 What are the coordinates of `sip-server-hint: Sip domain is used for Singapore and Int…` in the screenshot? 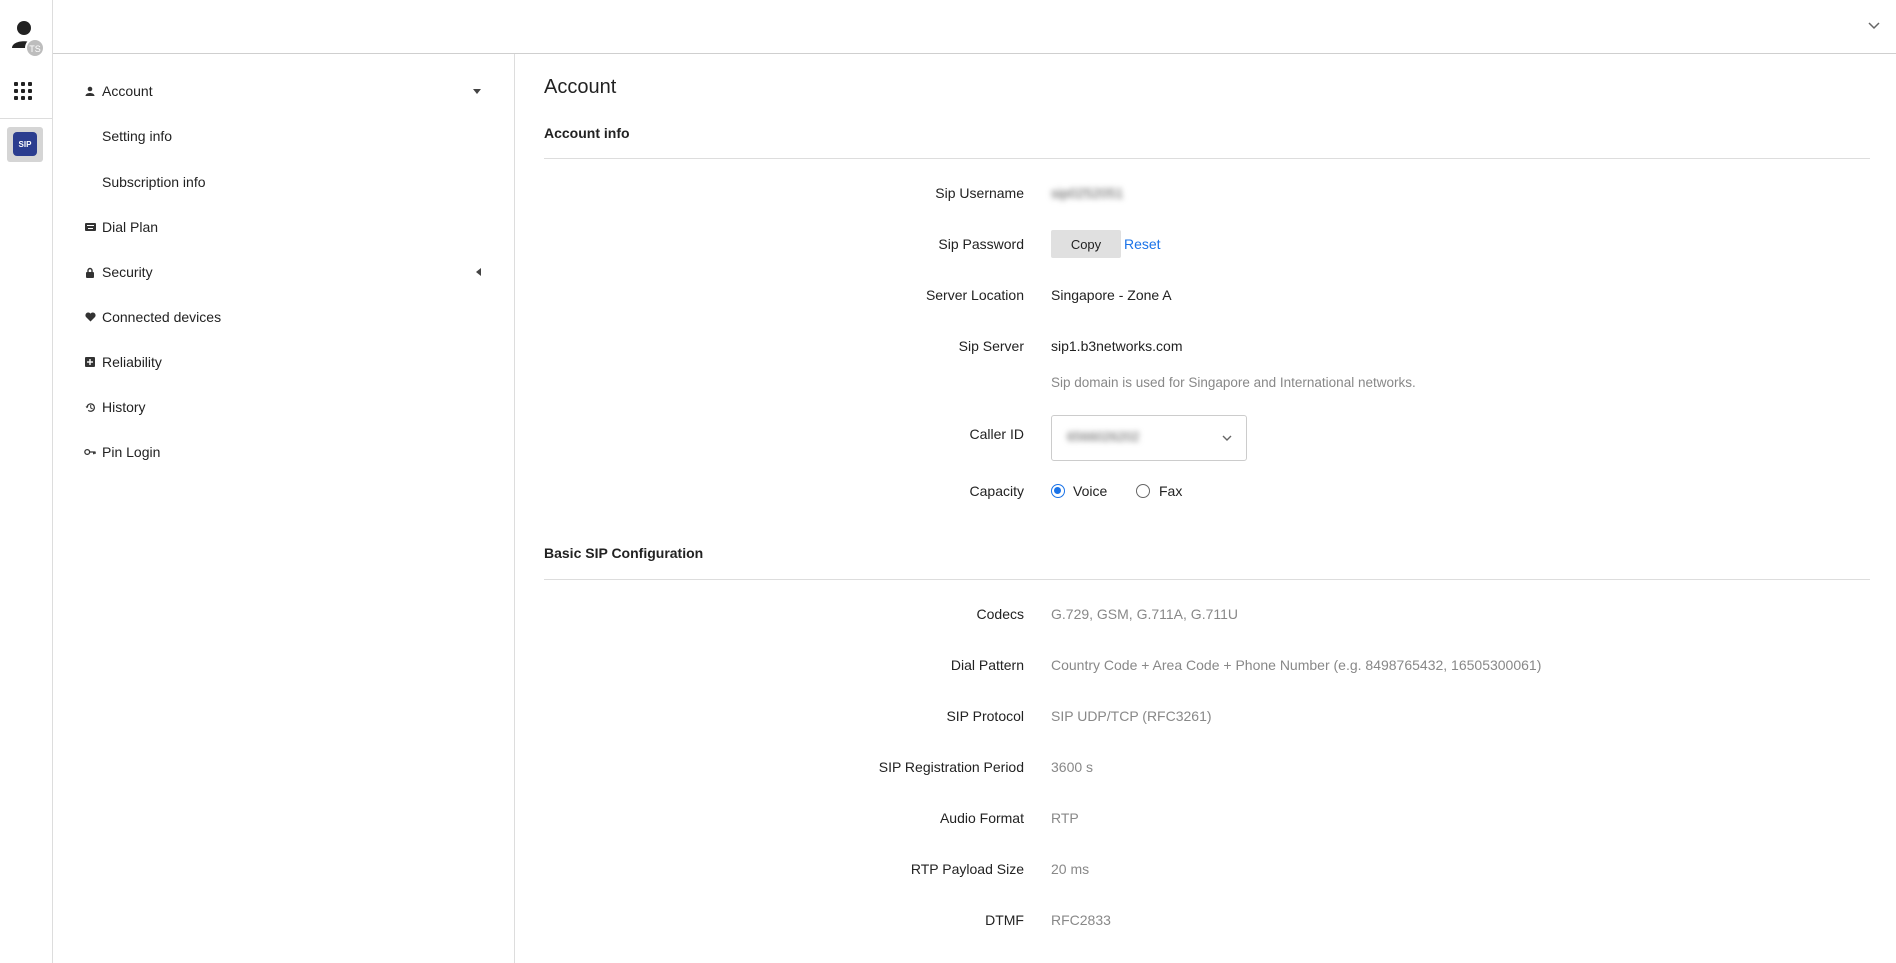 It's located at (1233, 382).